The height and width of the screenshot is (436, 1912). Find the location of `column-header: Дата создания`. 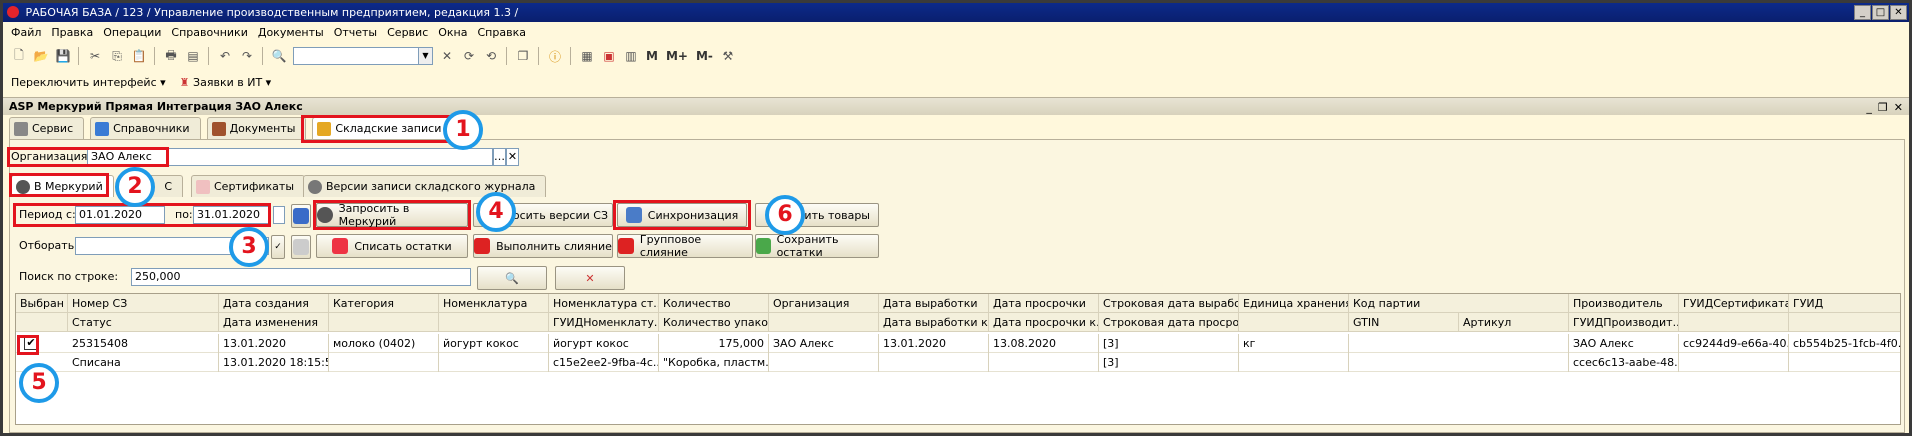

column-header: Дата создания is located at coordinates (274, 303).